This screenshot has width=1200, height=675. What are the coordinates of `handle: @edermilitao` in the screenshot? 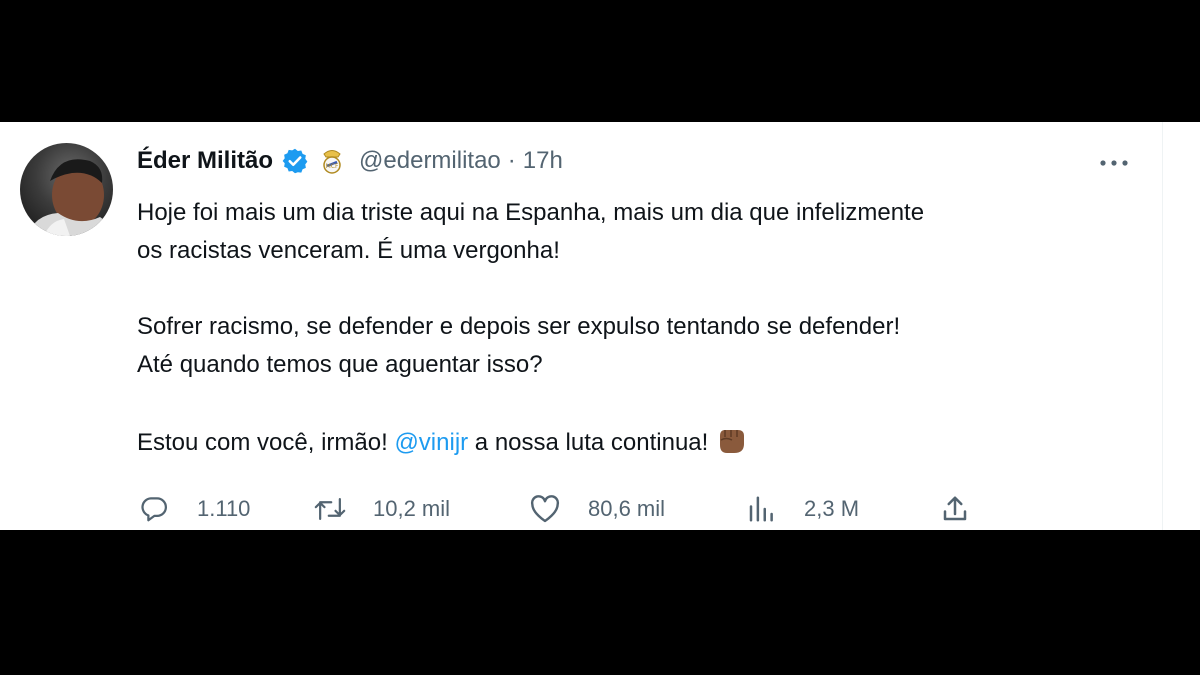 It's located at (430, 161).